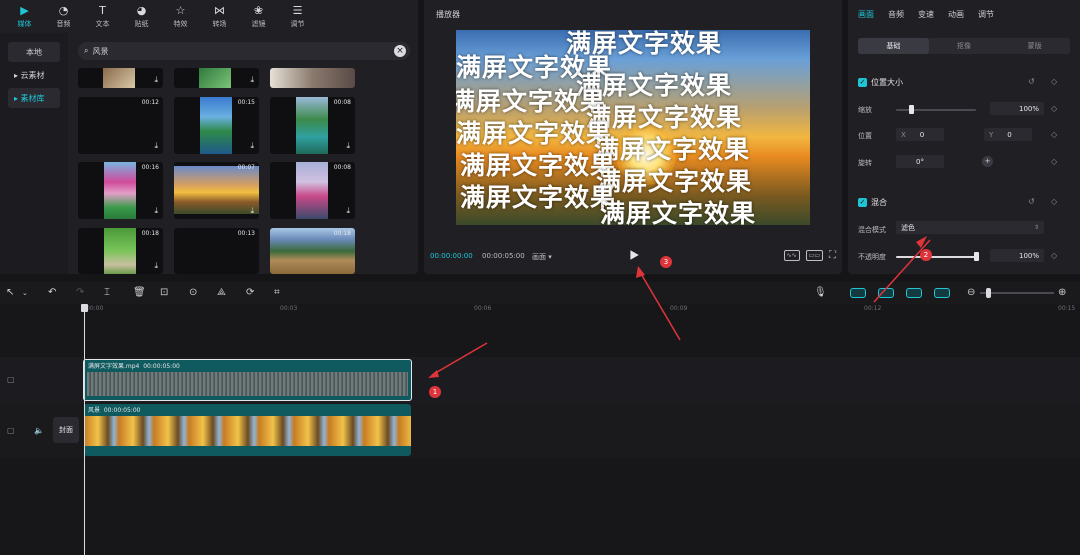  I want to click on zoom-out-icon: ⊖, so click(971, 293).